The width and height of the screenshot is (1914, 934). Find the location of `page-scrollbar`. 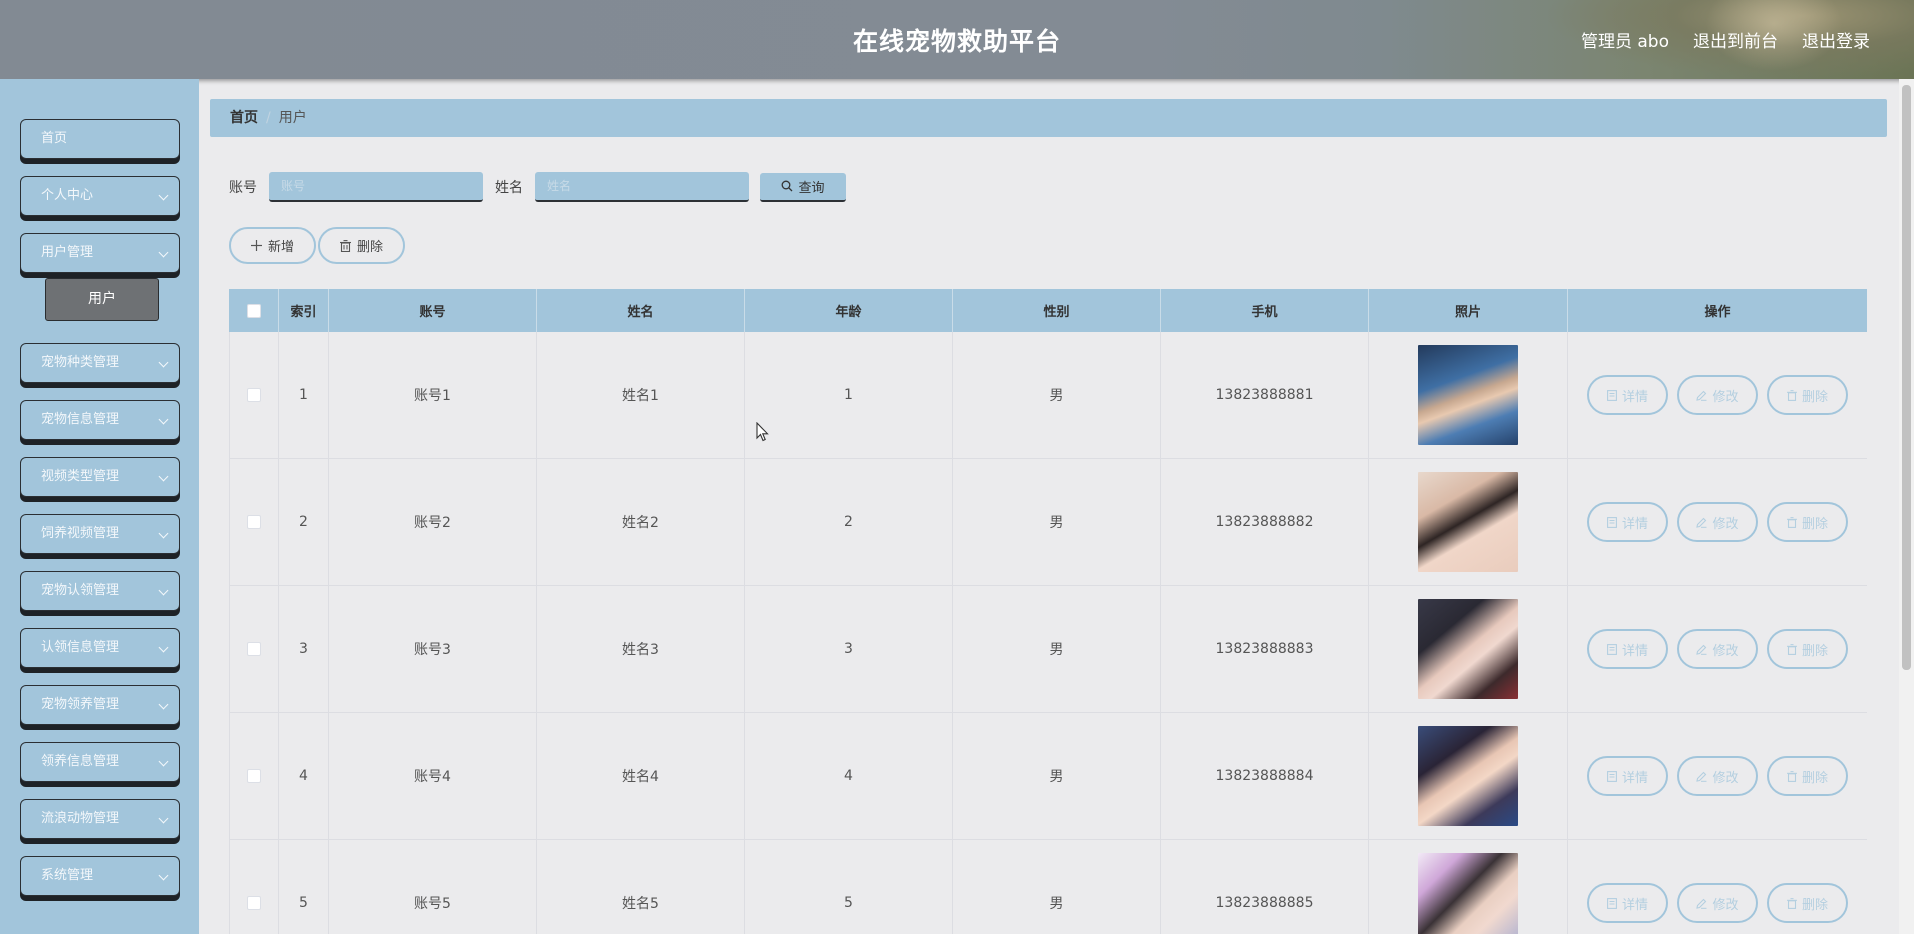

page-scrollbar is located at coordinates (1906, 506).